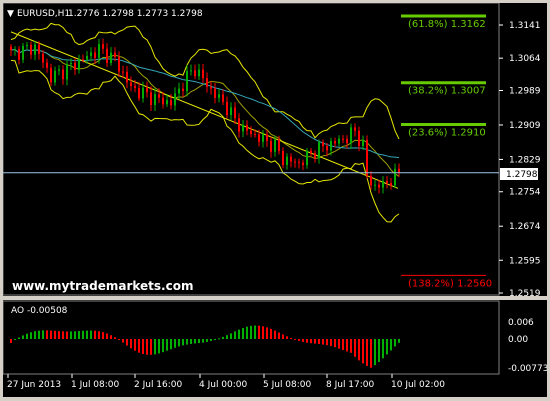  Describe the element at coordinates (525, 91) in the screenshot. I see `price-tick-label: 1.2989` at that location.